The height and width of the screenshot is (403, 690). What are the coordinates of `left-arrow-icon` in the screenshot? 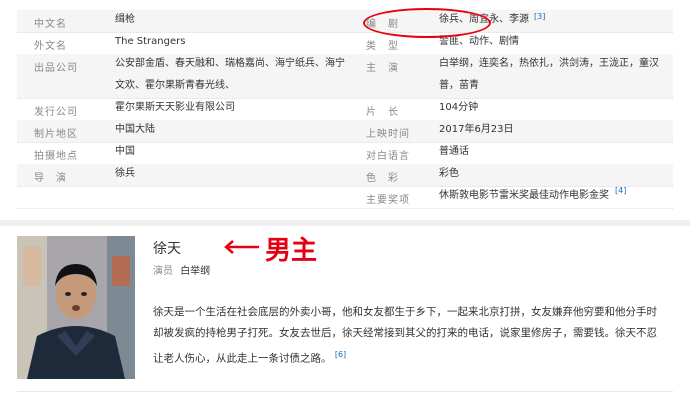 It's located at (241, 247).